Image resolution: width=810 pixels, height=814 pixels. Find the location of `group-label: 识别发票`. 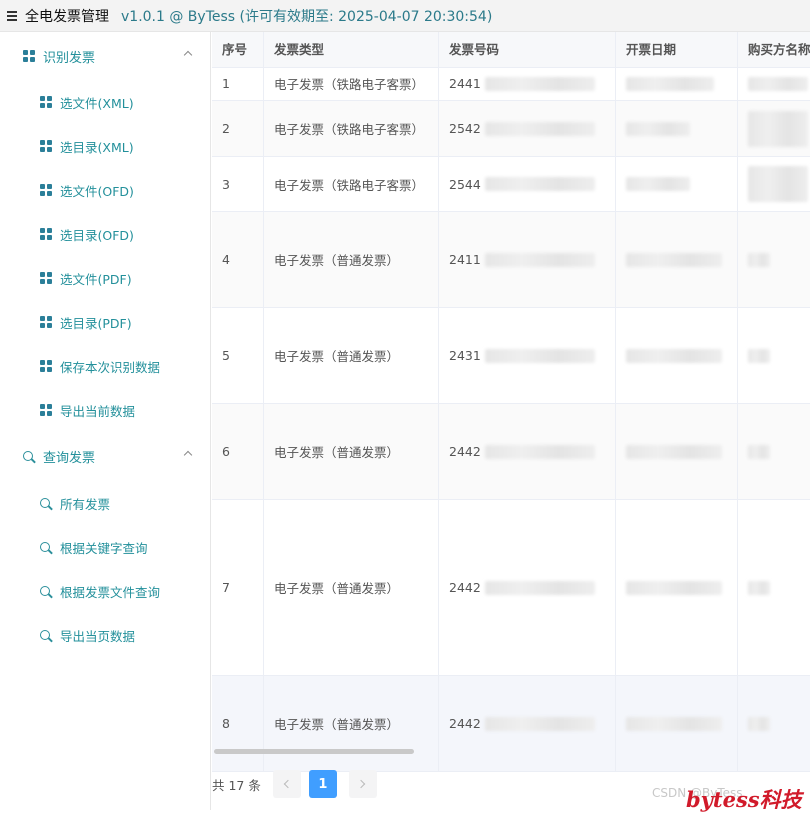

group-label: 识别发票 is located at coordinates (69, 58).